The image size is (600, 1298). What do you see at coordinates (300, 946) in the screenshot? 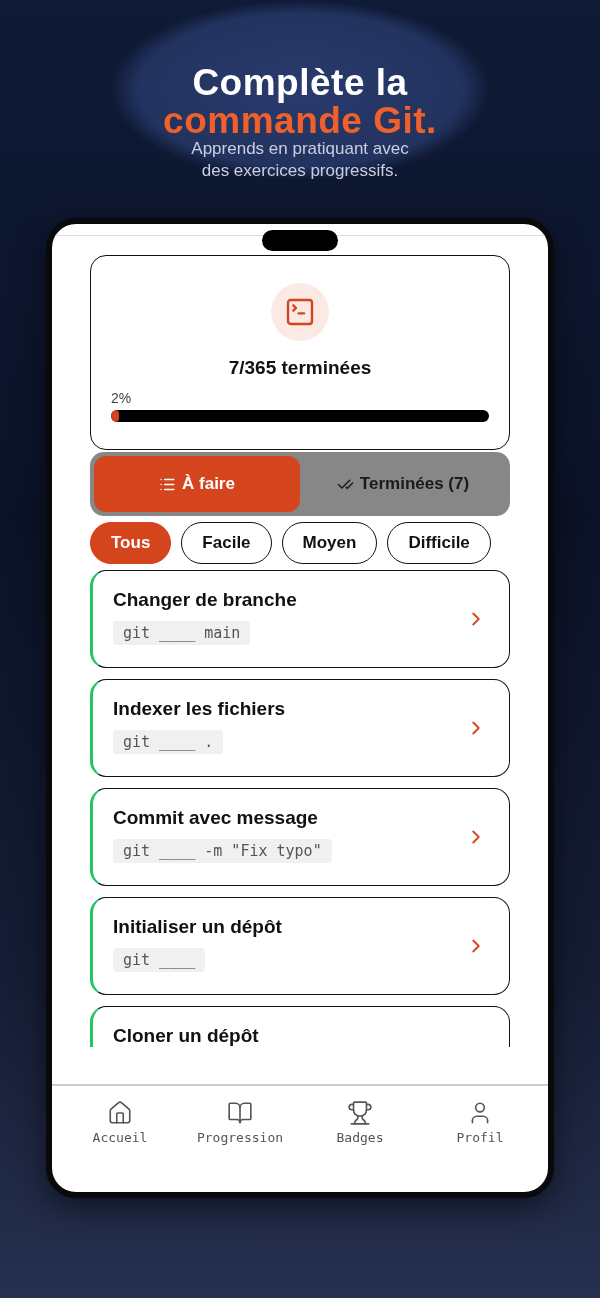
I see `exercise-card: Initialiser un dépôt git ____` at bounding box center [300, 946].